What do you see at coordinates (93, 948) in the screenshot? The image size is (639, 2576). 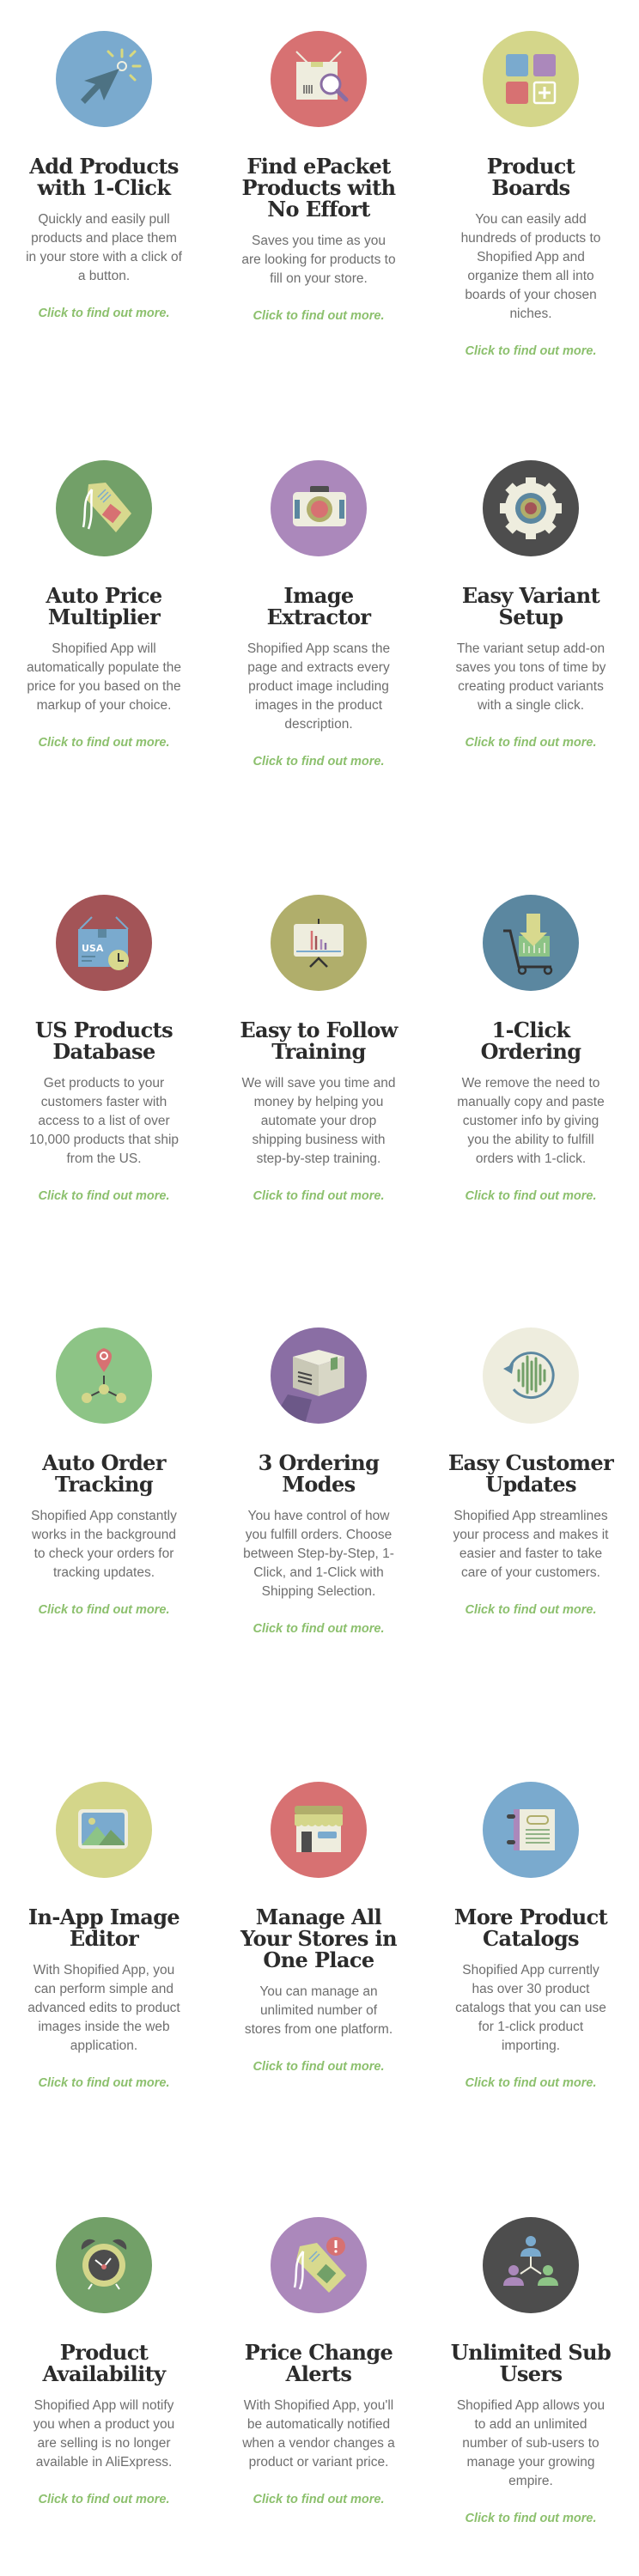 I see `svg-text: USA` at bounding box center [93, 948].